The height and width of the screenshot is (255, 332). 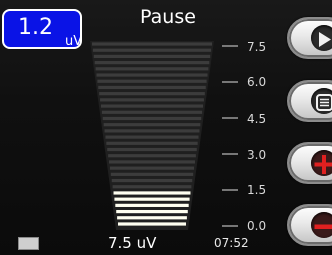 What do you see at coordinates (309, 225) in the screenshot?
I see `decrease-button` at bounding box center [309, 225].